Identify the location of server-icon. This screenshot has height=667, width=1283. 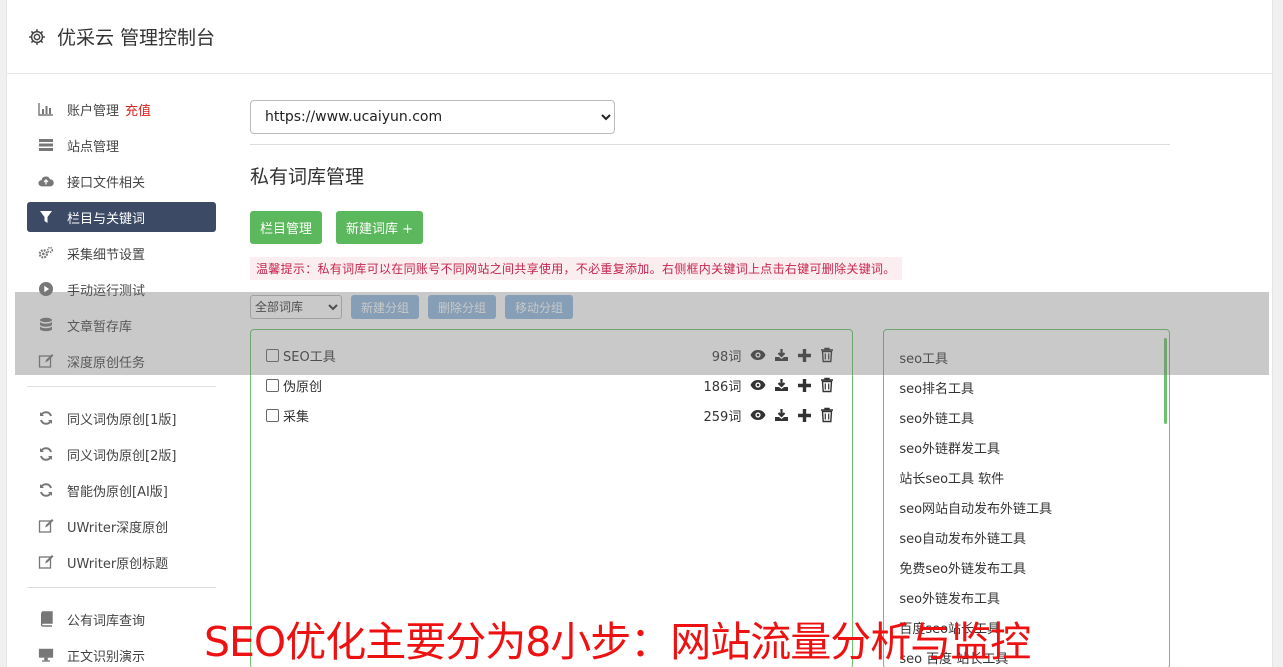
(46, 145).